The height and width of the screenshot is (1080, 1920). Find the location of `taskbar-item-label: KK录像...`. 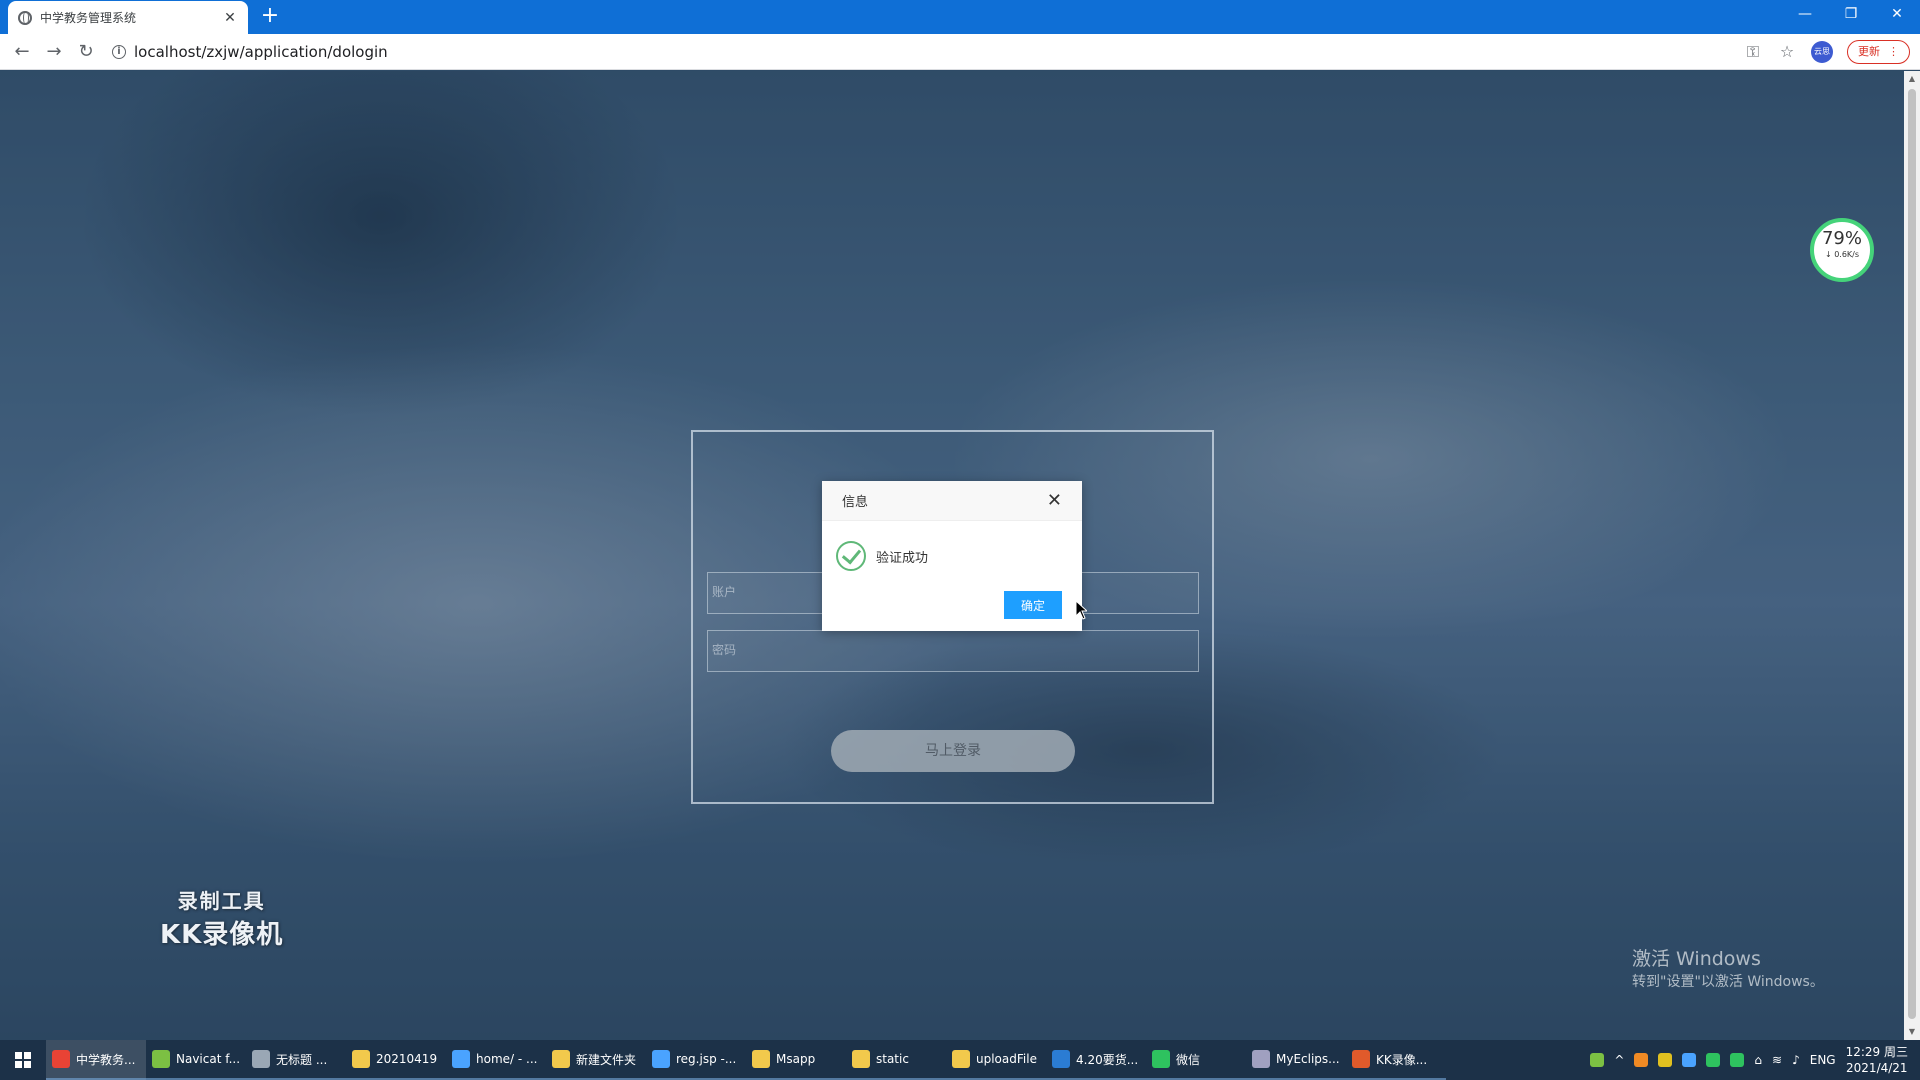

taskbar-item-label: KK录像... is located at coordinates (1402, 1059).